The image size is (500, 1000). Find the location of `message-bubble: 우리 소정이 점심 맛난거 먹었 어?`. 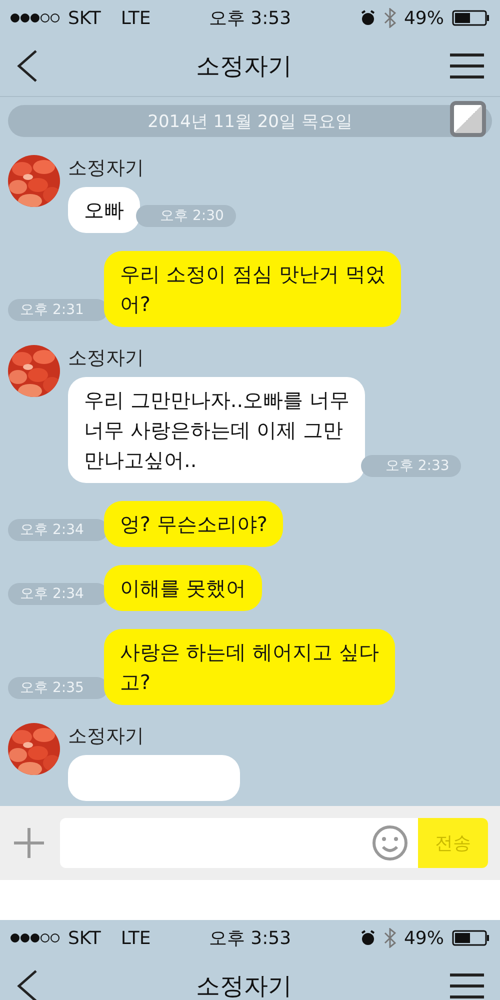

message-bubble: 우리 소정이 점심 맛난거 먹었 어? is located at coordinates (253, 289).